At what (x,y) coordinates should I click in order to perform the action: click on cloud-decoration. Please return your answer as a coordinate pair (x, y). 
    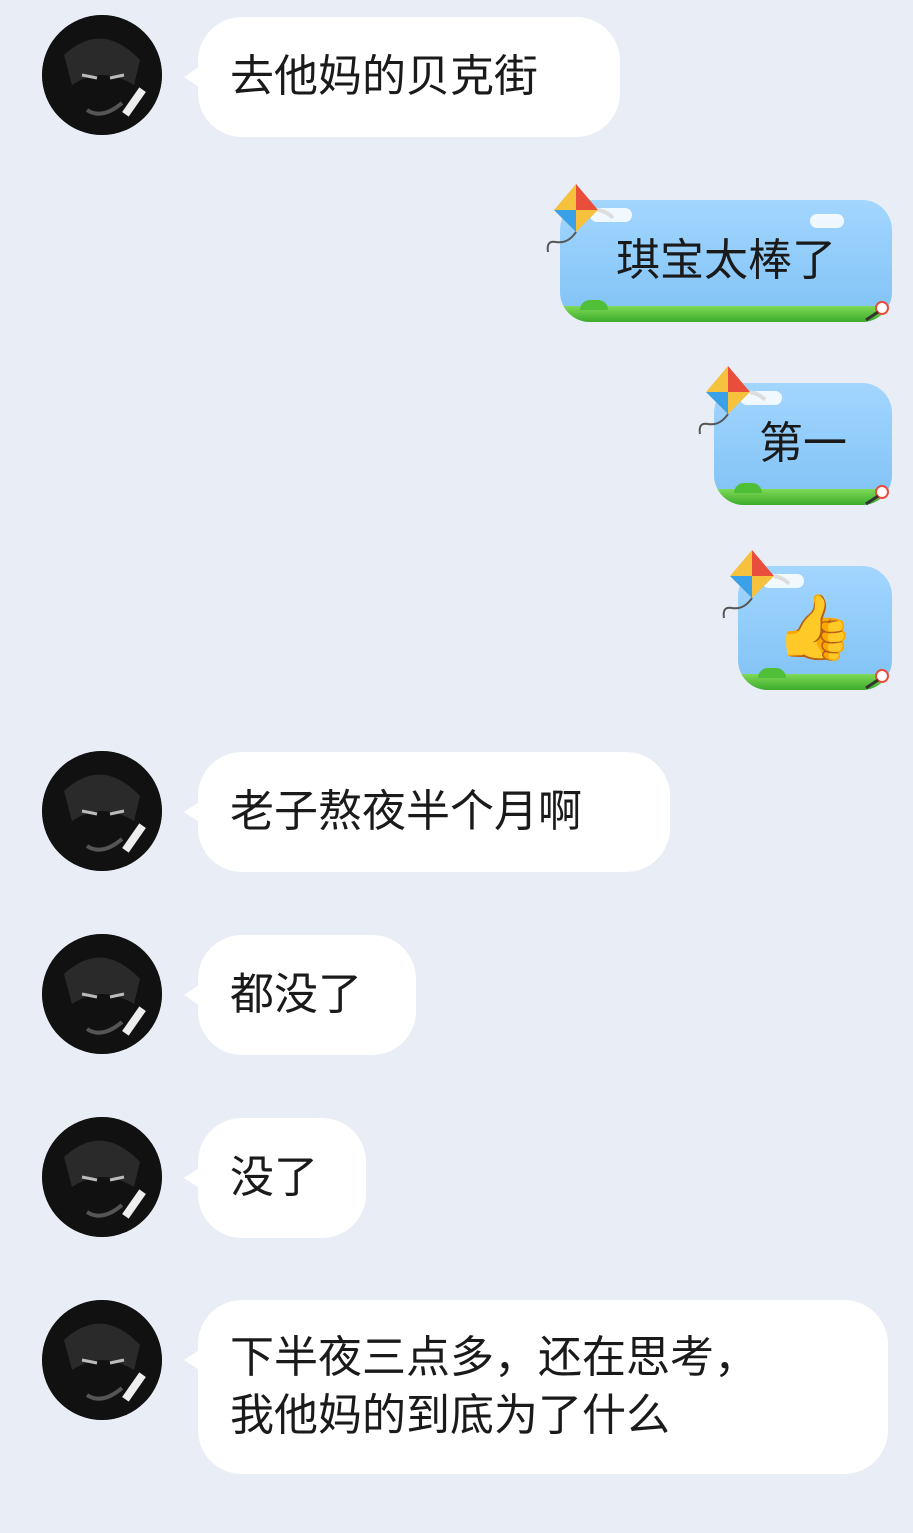
    Looking at the image, I should click on (827, 221).